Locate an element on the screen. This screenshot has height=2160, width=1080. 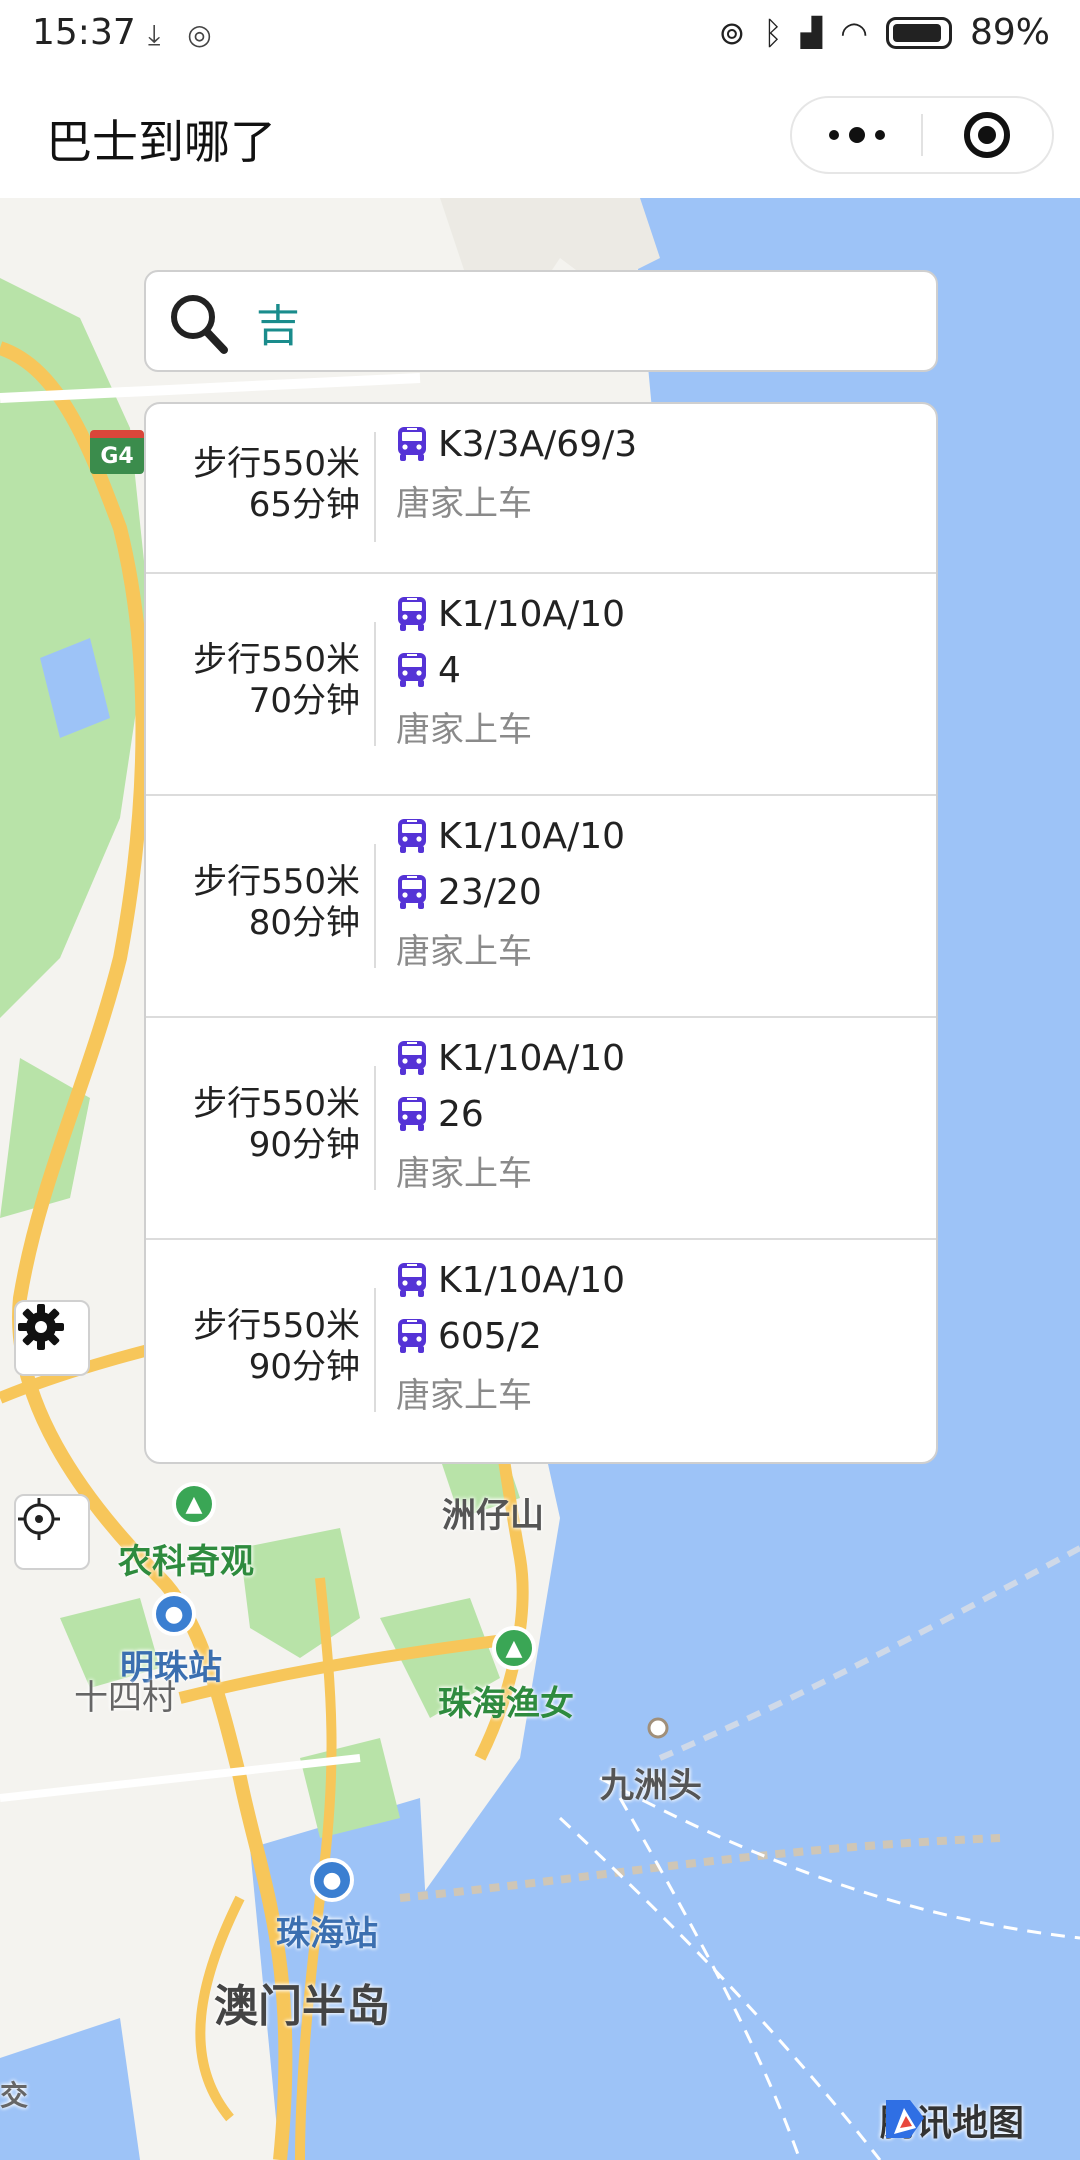
bus-lines: K1/10A/10 26 唐家上车 is located at coordinates (510, 1112).